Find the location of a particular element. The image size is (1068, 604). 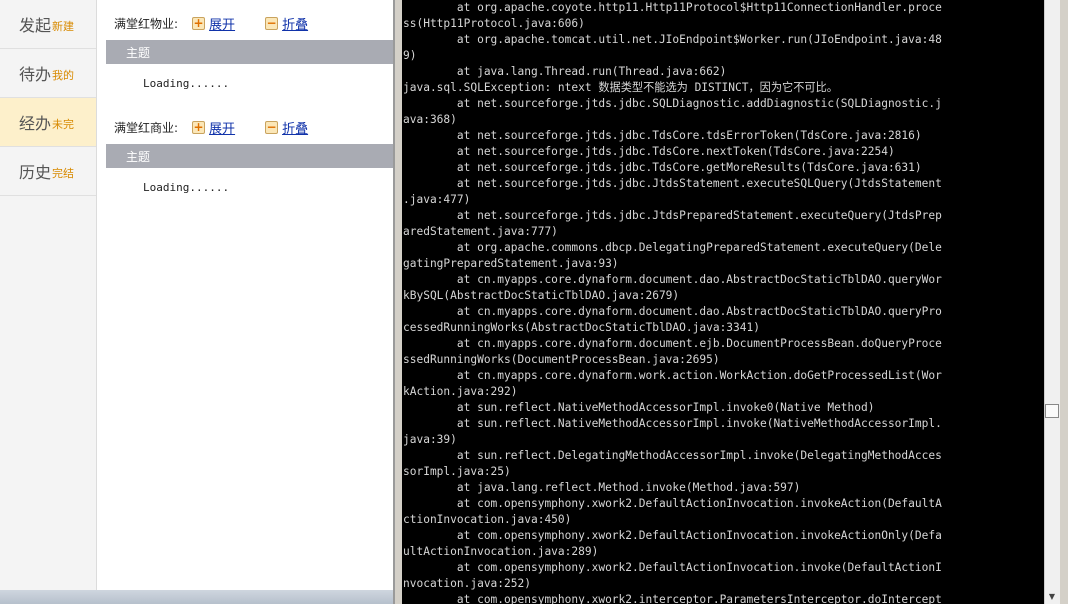

scrollbar-thumb is located at coordinates (1052, 411).